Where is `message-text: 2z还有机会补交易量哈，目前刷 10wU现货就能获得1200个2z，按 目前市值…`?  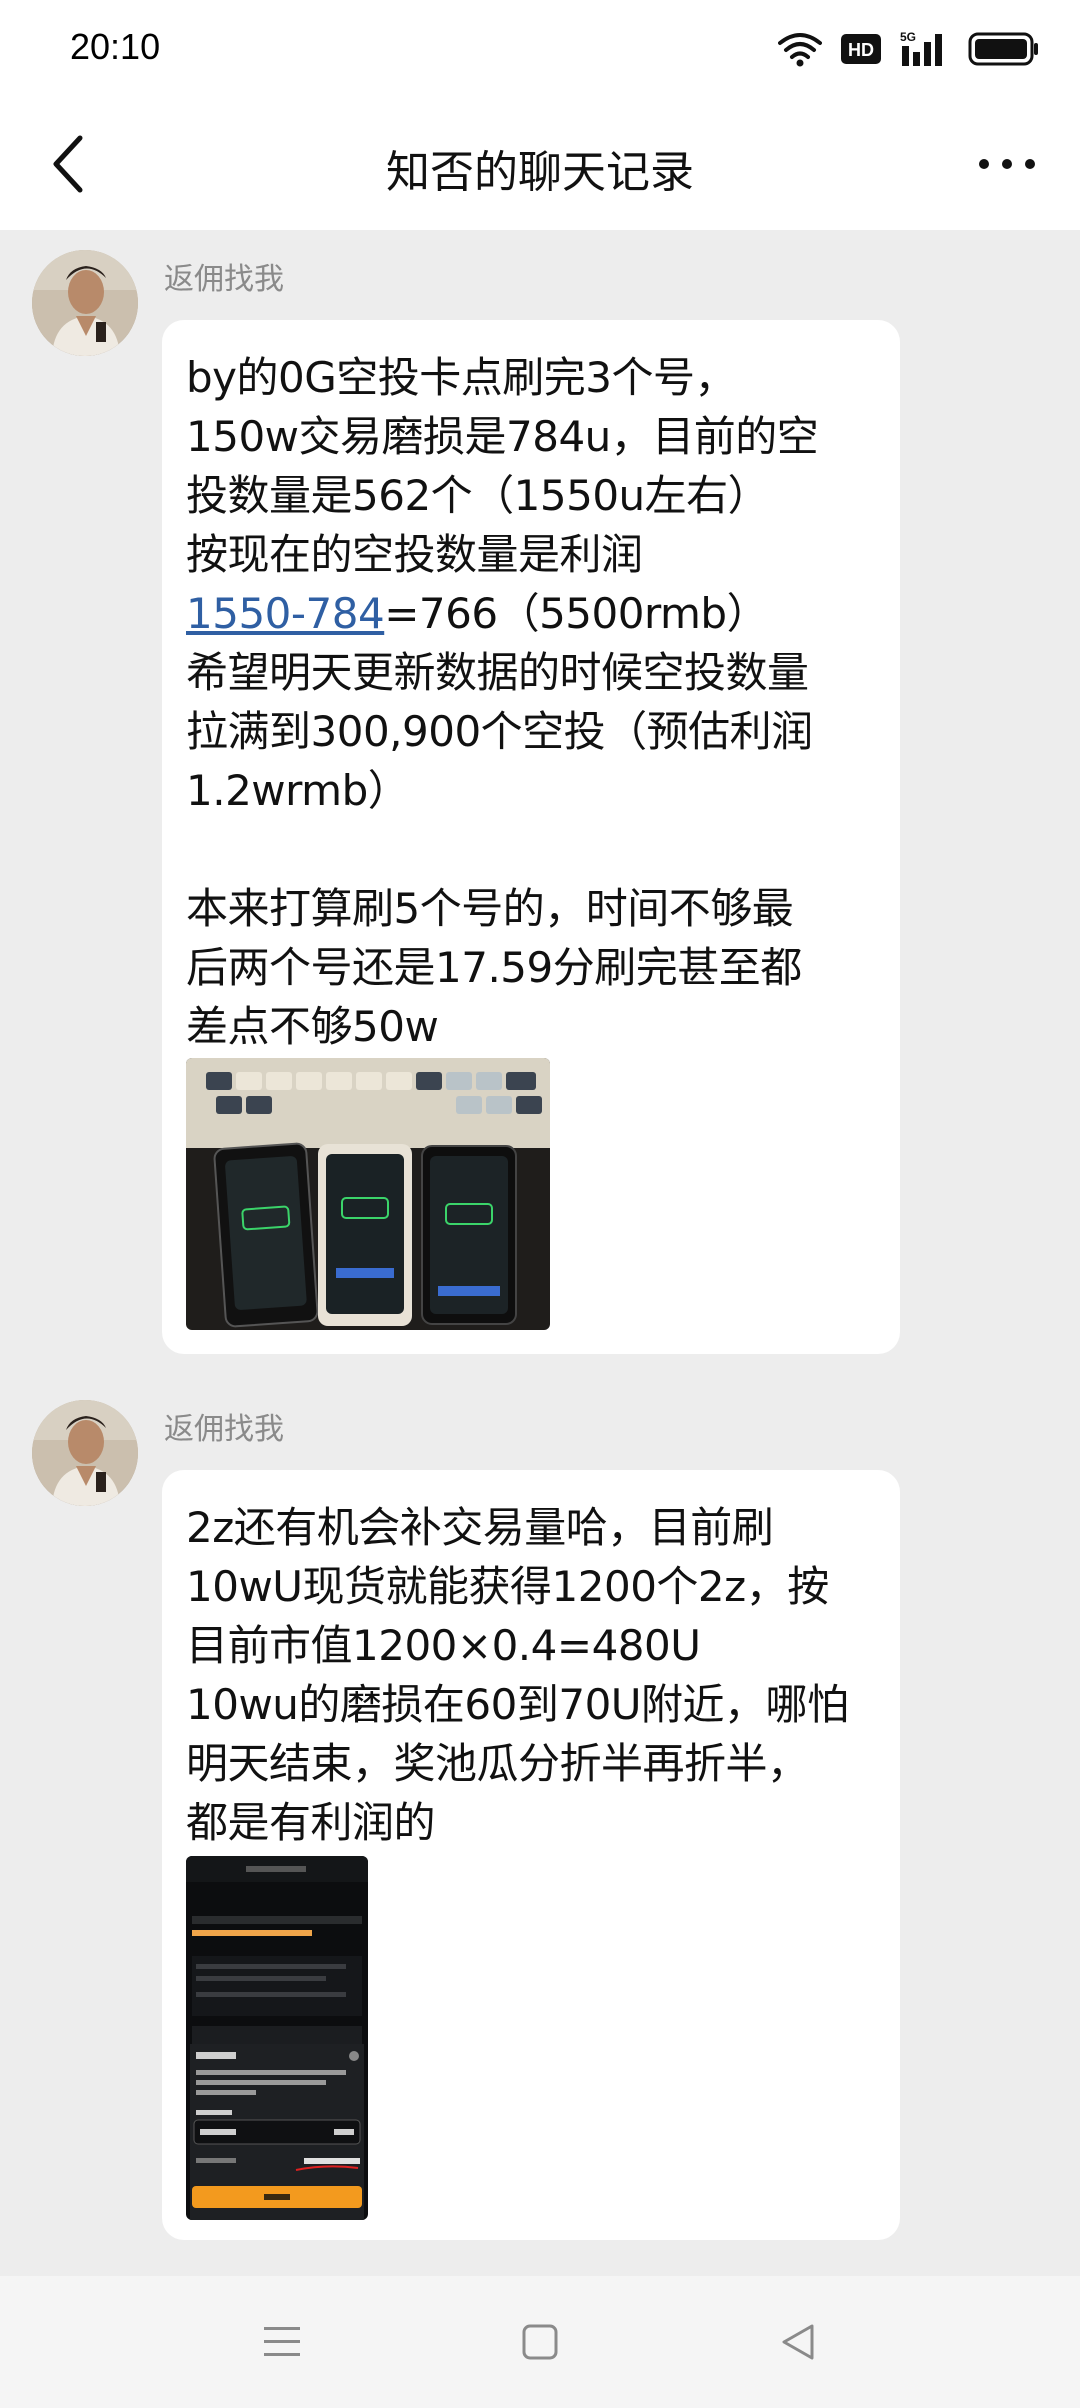
message-text: 2z还有机会补交易量哈，目前刷 10wU现货就能获得1200个2z，按 目前市值… is located at coordinates (517, 1675).